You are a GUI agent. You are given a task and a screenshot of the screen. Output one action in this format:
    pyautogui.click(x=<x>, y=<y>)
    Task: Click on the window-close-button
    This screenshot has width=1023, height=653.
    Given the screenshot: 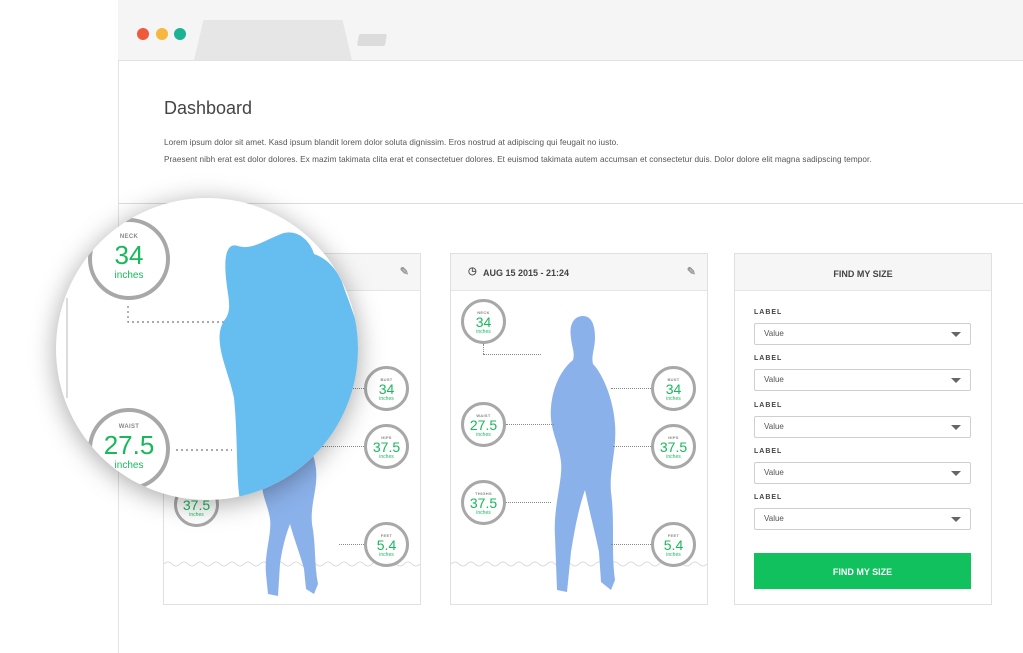 What is the action you would take?
    pyautogui.click(x=143, y=34)
    